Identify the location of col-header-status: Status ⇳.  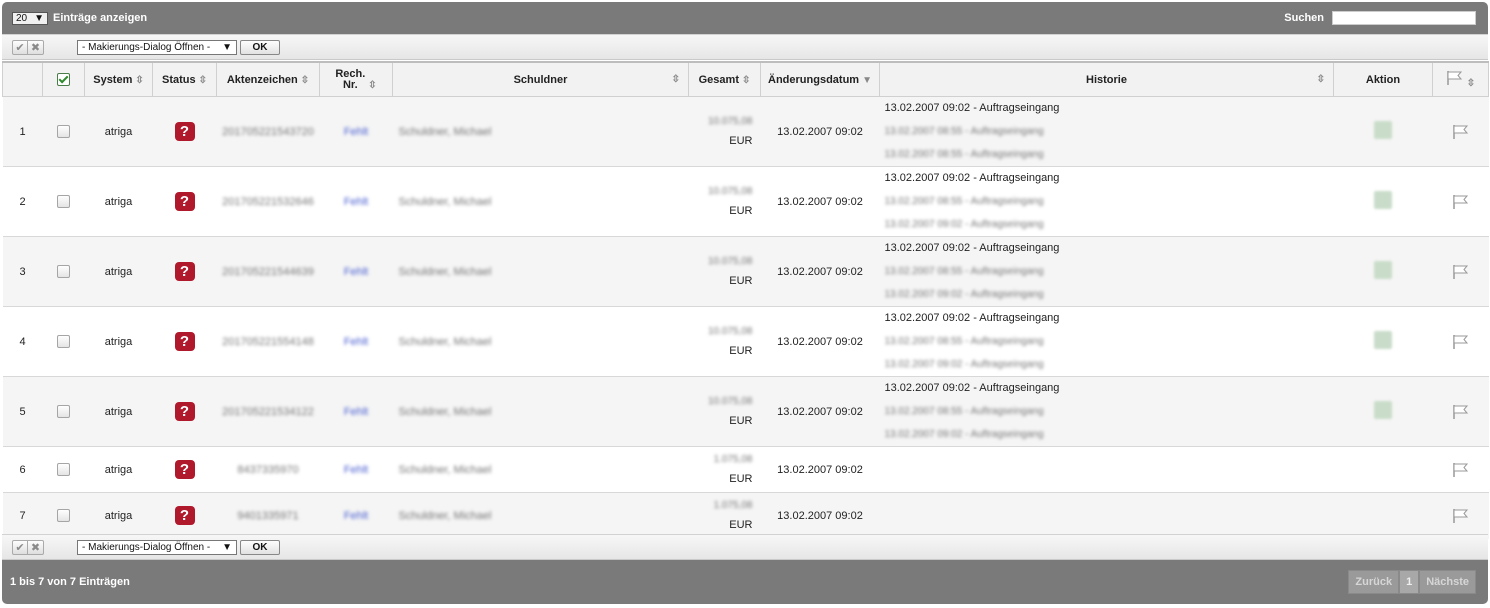
(184, 79).